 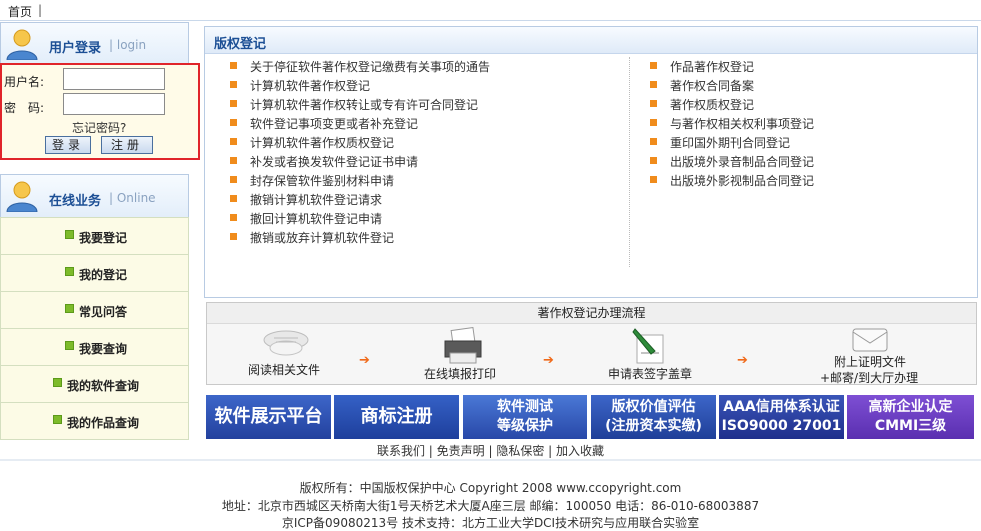 What do you see at coordinates (591, 313) in the screenshot?
I see `process-title: 著作权登记办理流程` at bounding box center [591, 313].